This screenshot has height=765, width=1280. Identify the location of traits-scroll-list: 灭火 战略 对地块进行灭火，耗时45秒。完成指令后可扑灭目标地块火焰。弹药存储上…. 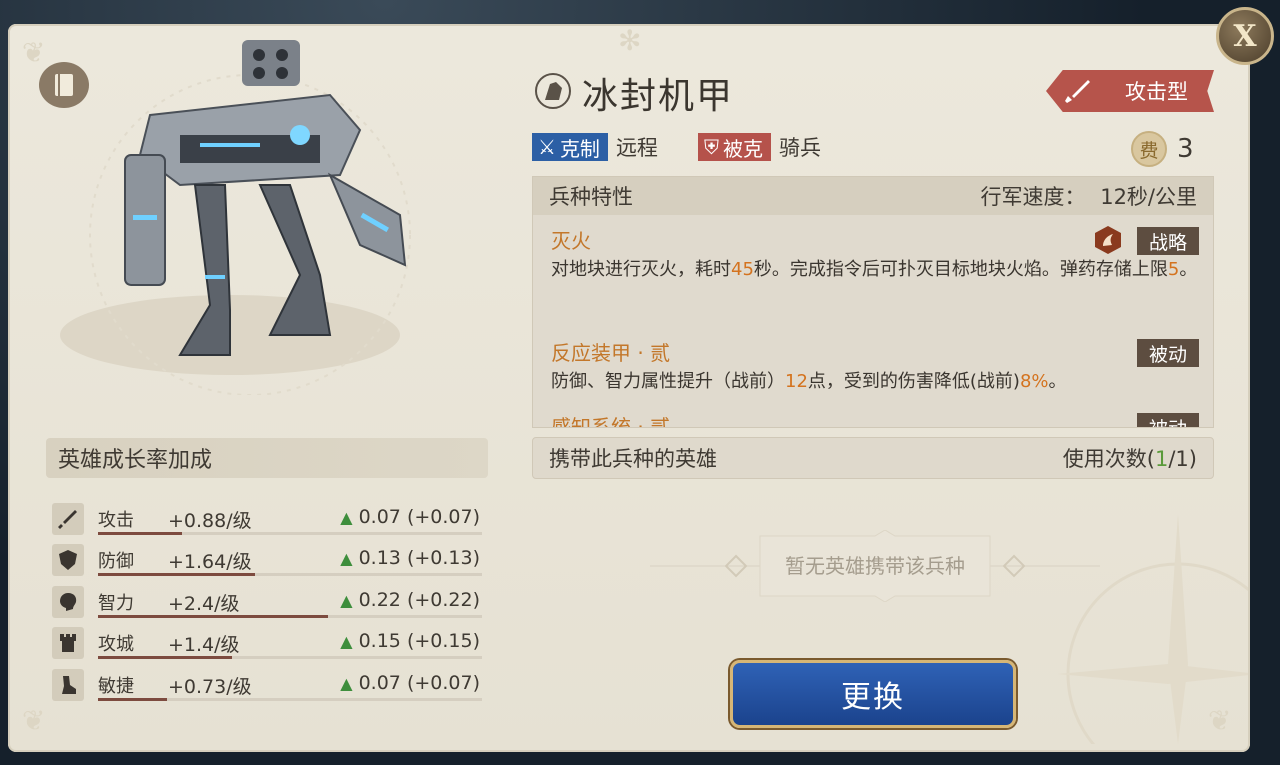
(873, 321).